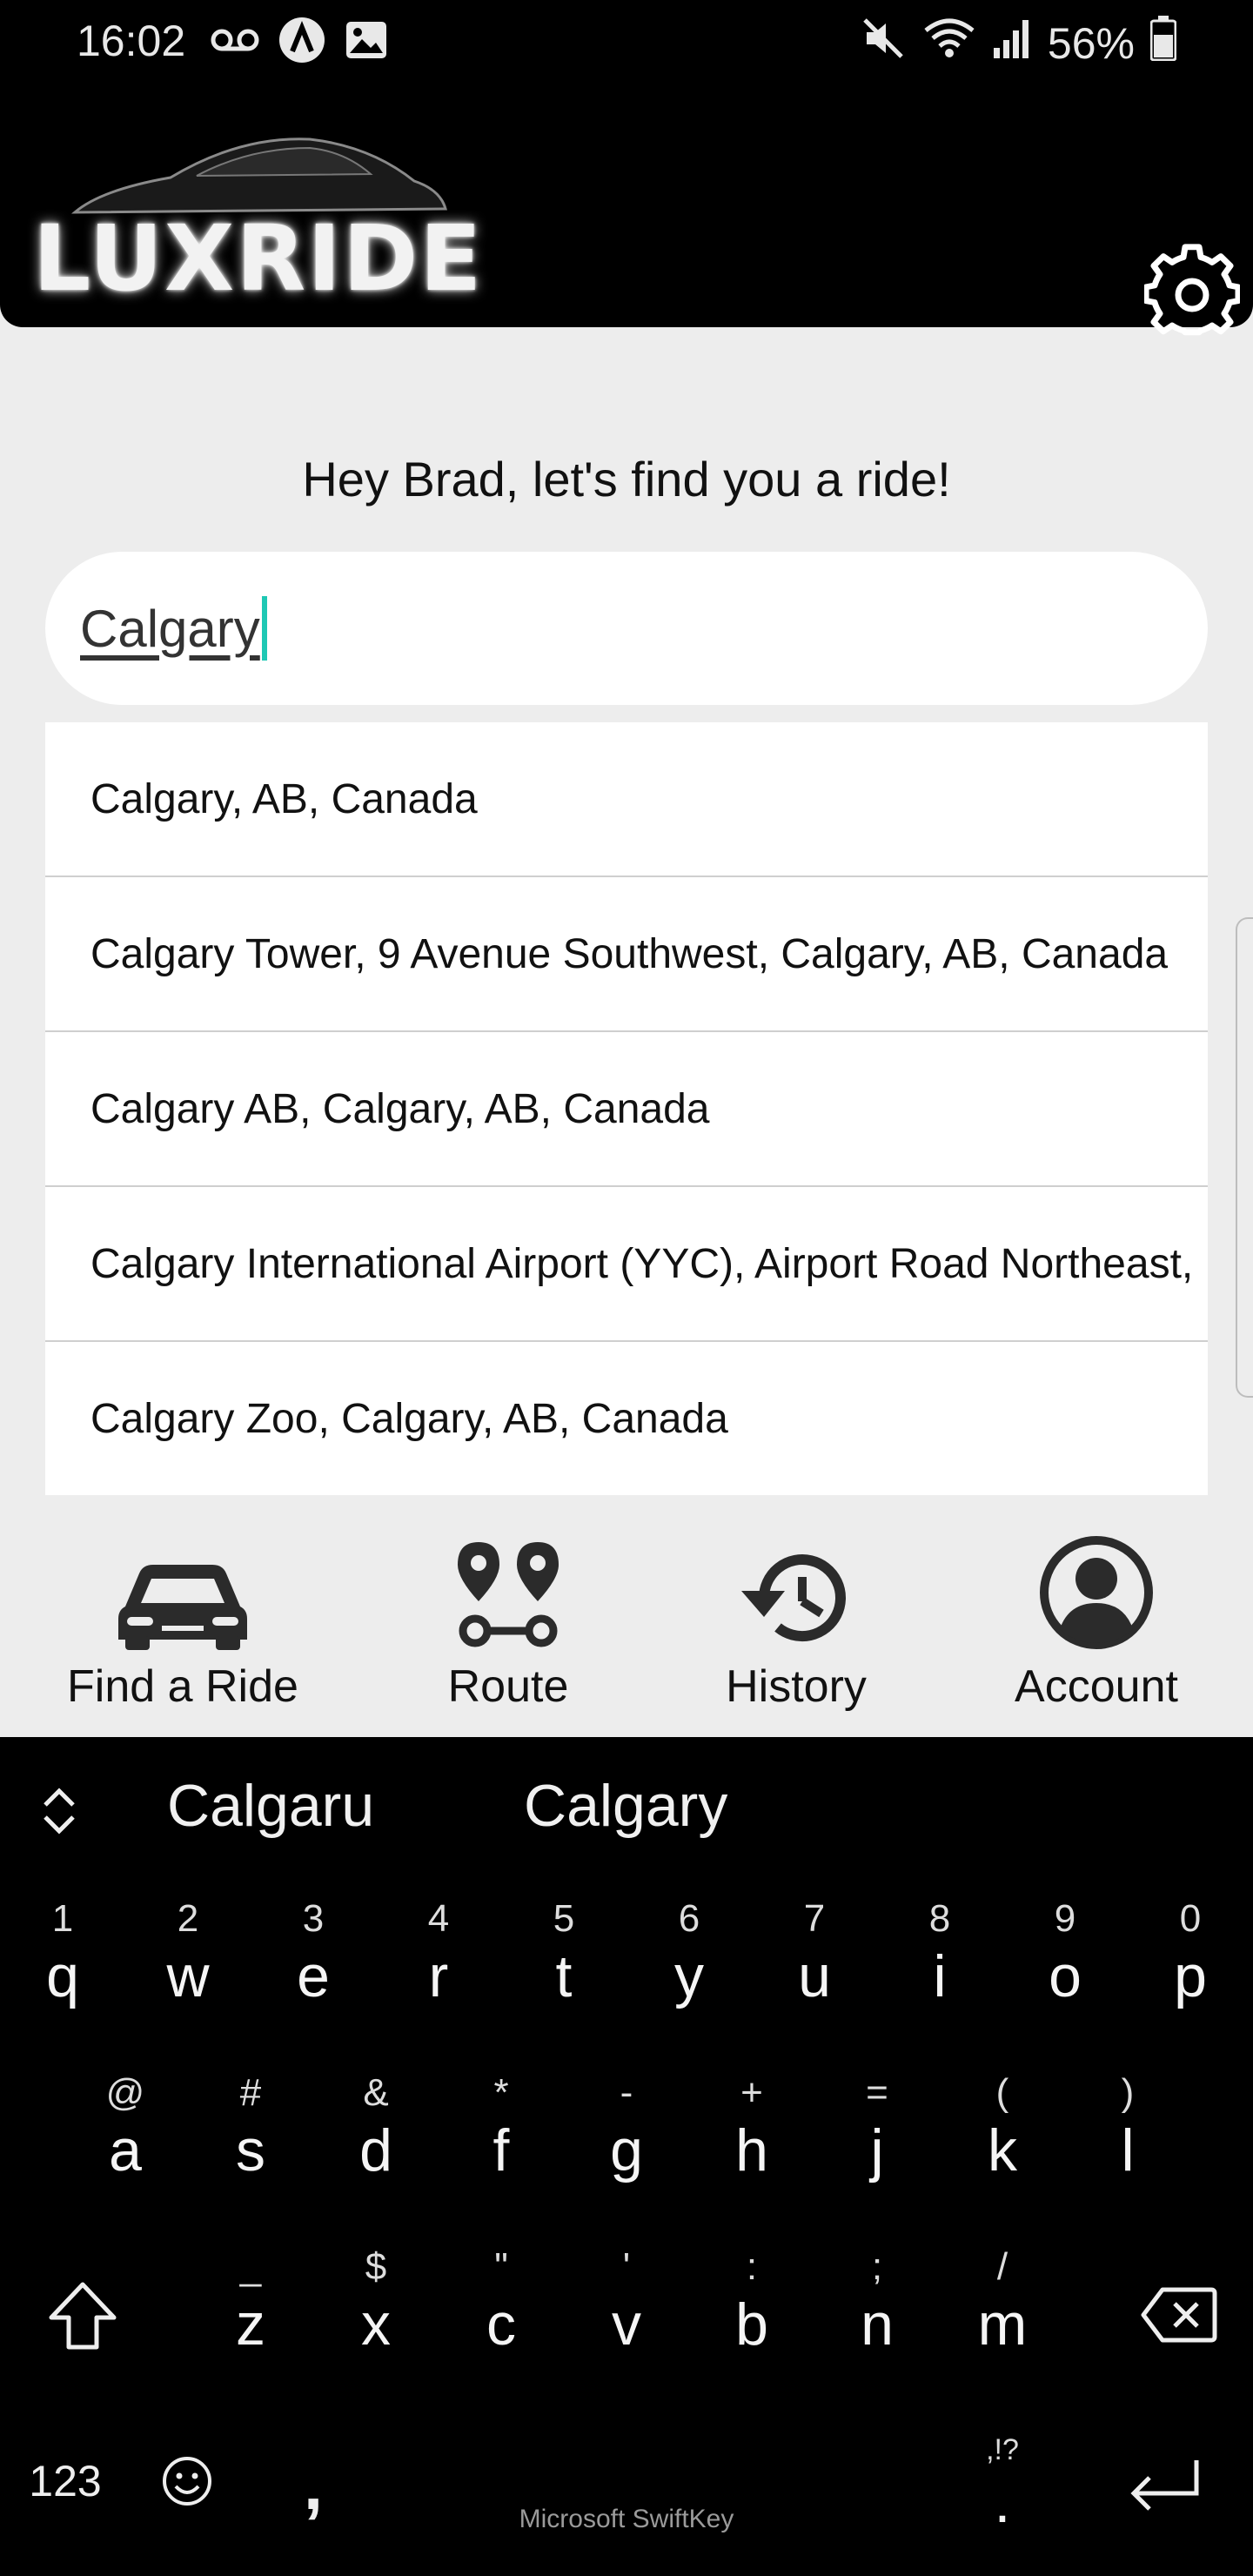  Describe the element at coordinates (814, 1984) in the screenshot. I see `key-u: 7u` at that location.